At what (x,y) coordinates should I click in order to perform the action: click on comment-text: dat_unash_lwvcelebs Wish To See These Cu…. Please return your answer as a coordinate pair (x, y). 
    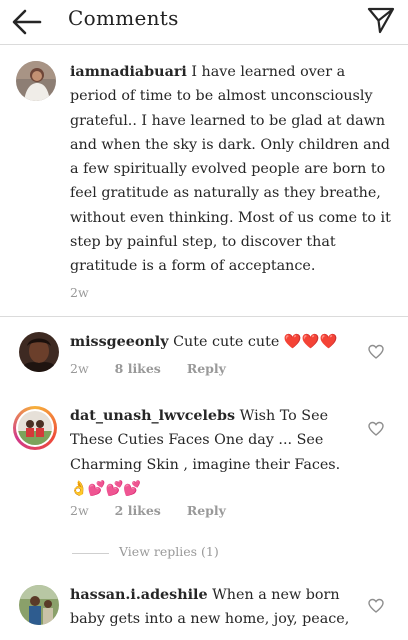
    Looking at the image, I should click on (220, 452).